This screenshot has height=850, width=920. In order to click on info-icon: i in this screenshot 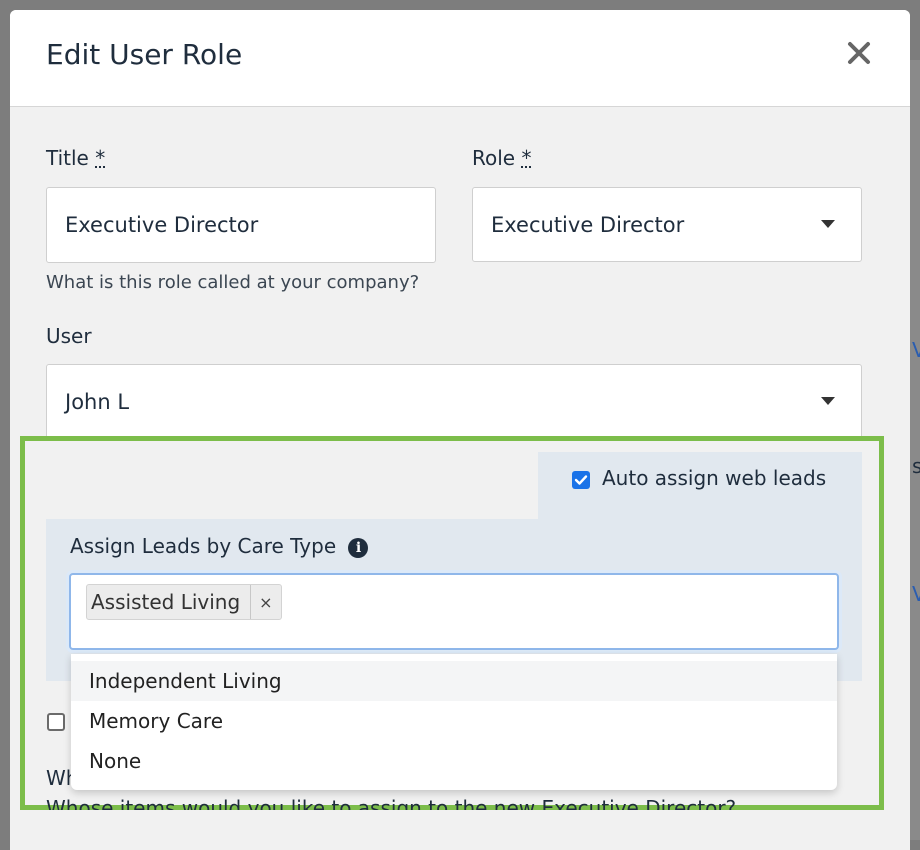, I will do `click(358, 547)`.